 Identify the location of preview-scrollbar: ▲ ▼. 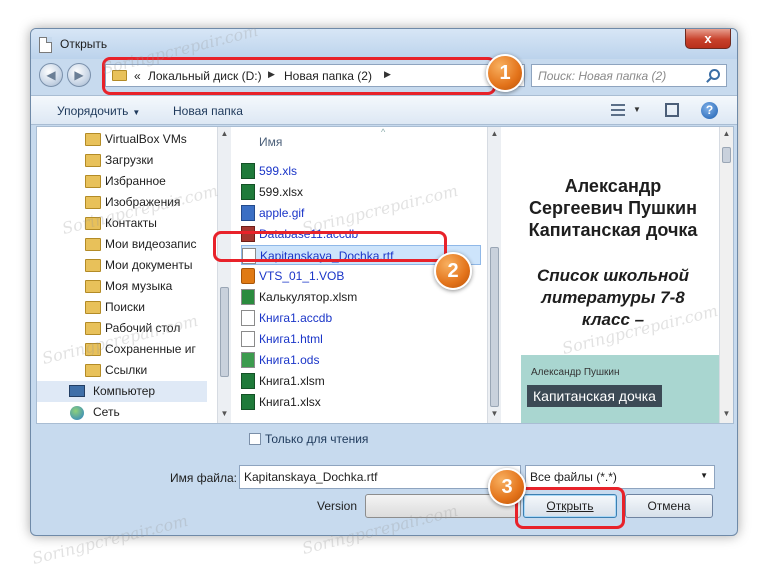
(726, 275).